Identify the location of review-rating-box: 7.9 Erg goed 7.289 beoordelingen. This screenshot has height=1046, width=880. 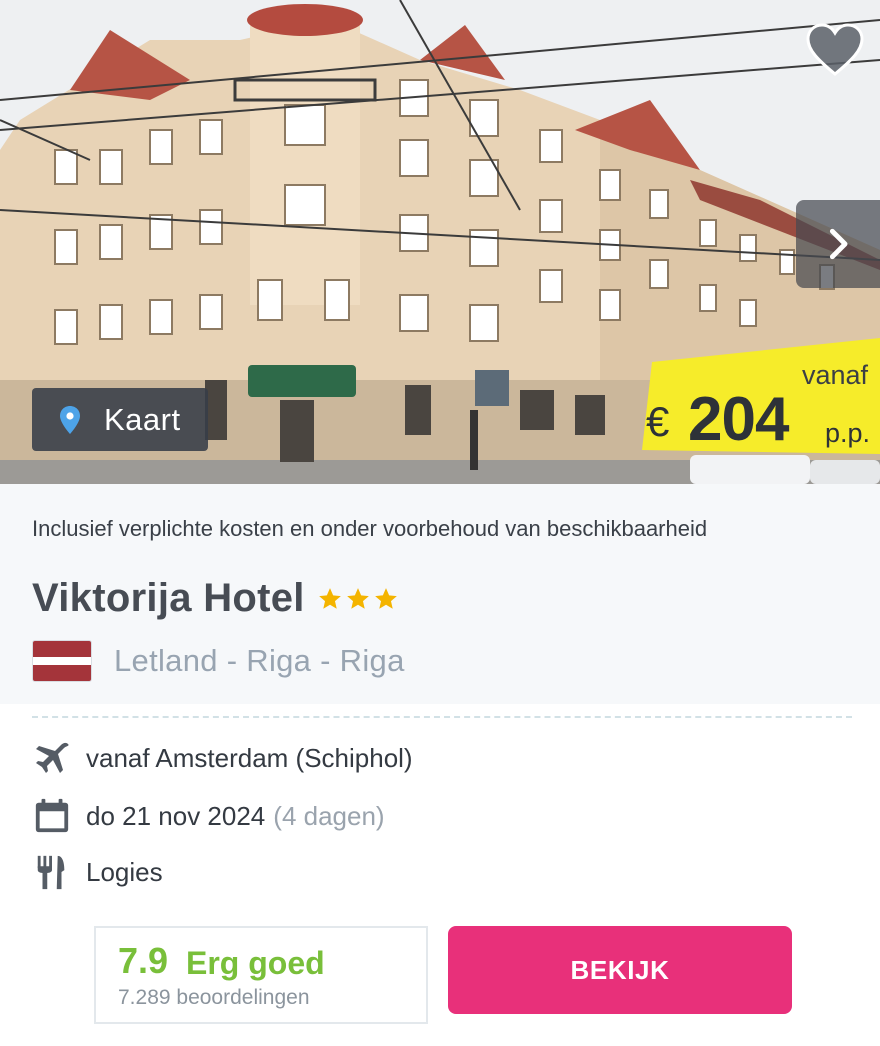
(261, 975).